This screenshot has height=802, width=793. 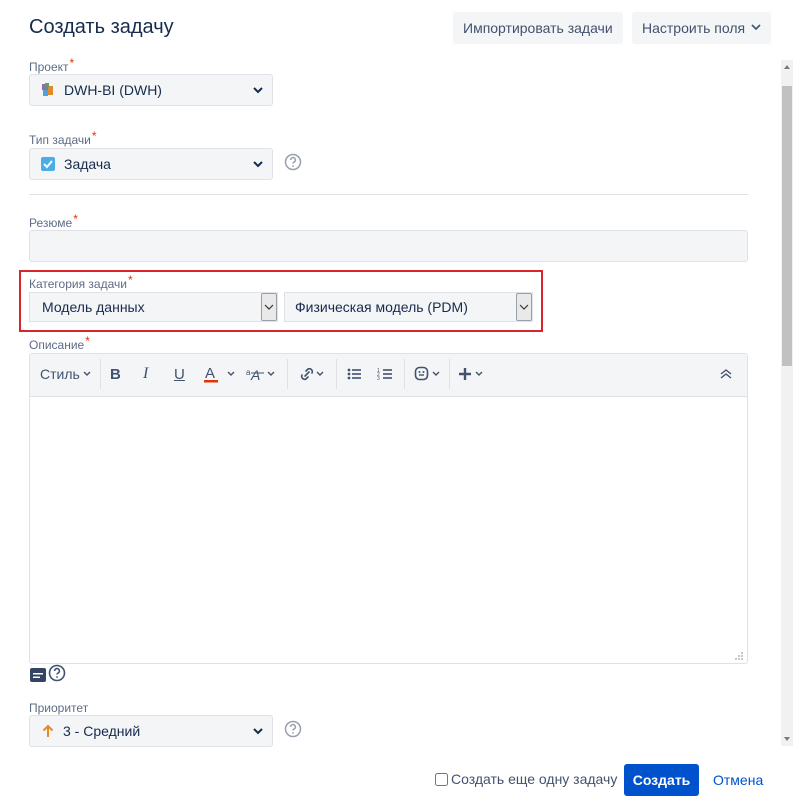 What do you see at coordinates (661, 780) in the screenshot?
I see `create-button: Создать` at bounding box center [661, 780].